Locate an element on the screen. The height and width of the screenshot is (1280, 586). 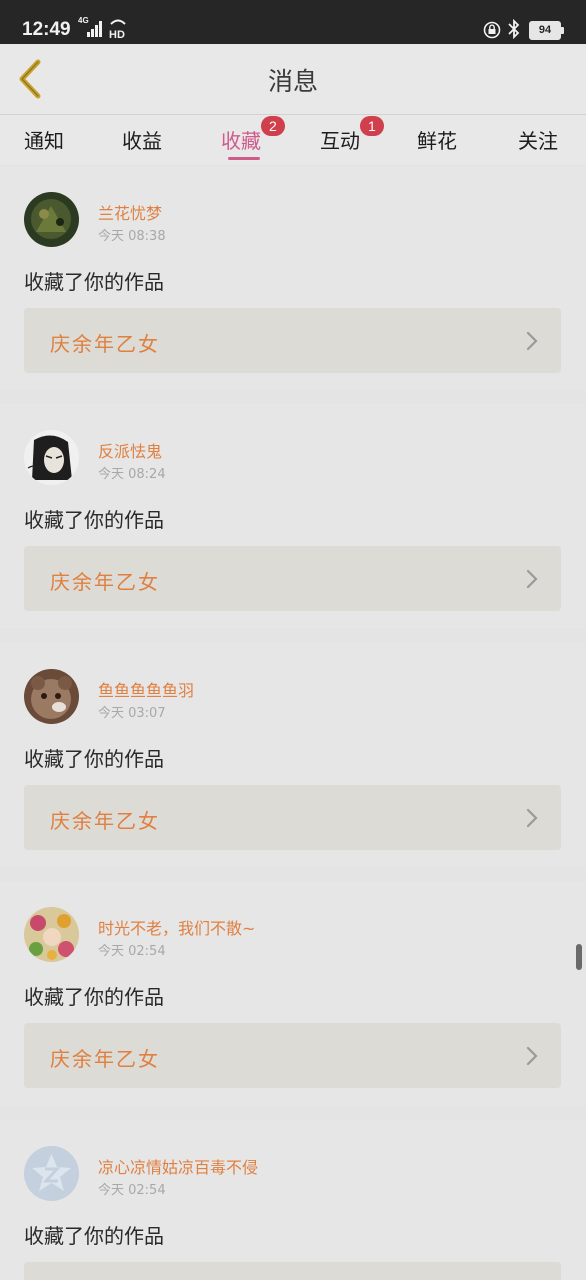
username: 时光不老，我们不散~ is located at coordinates (176, 927).